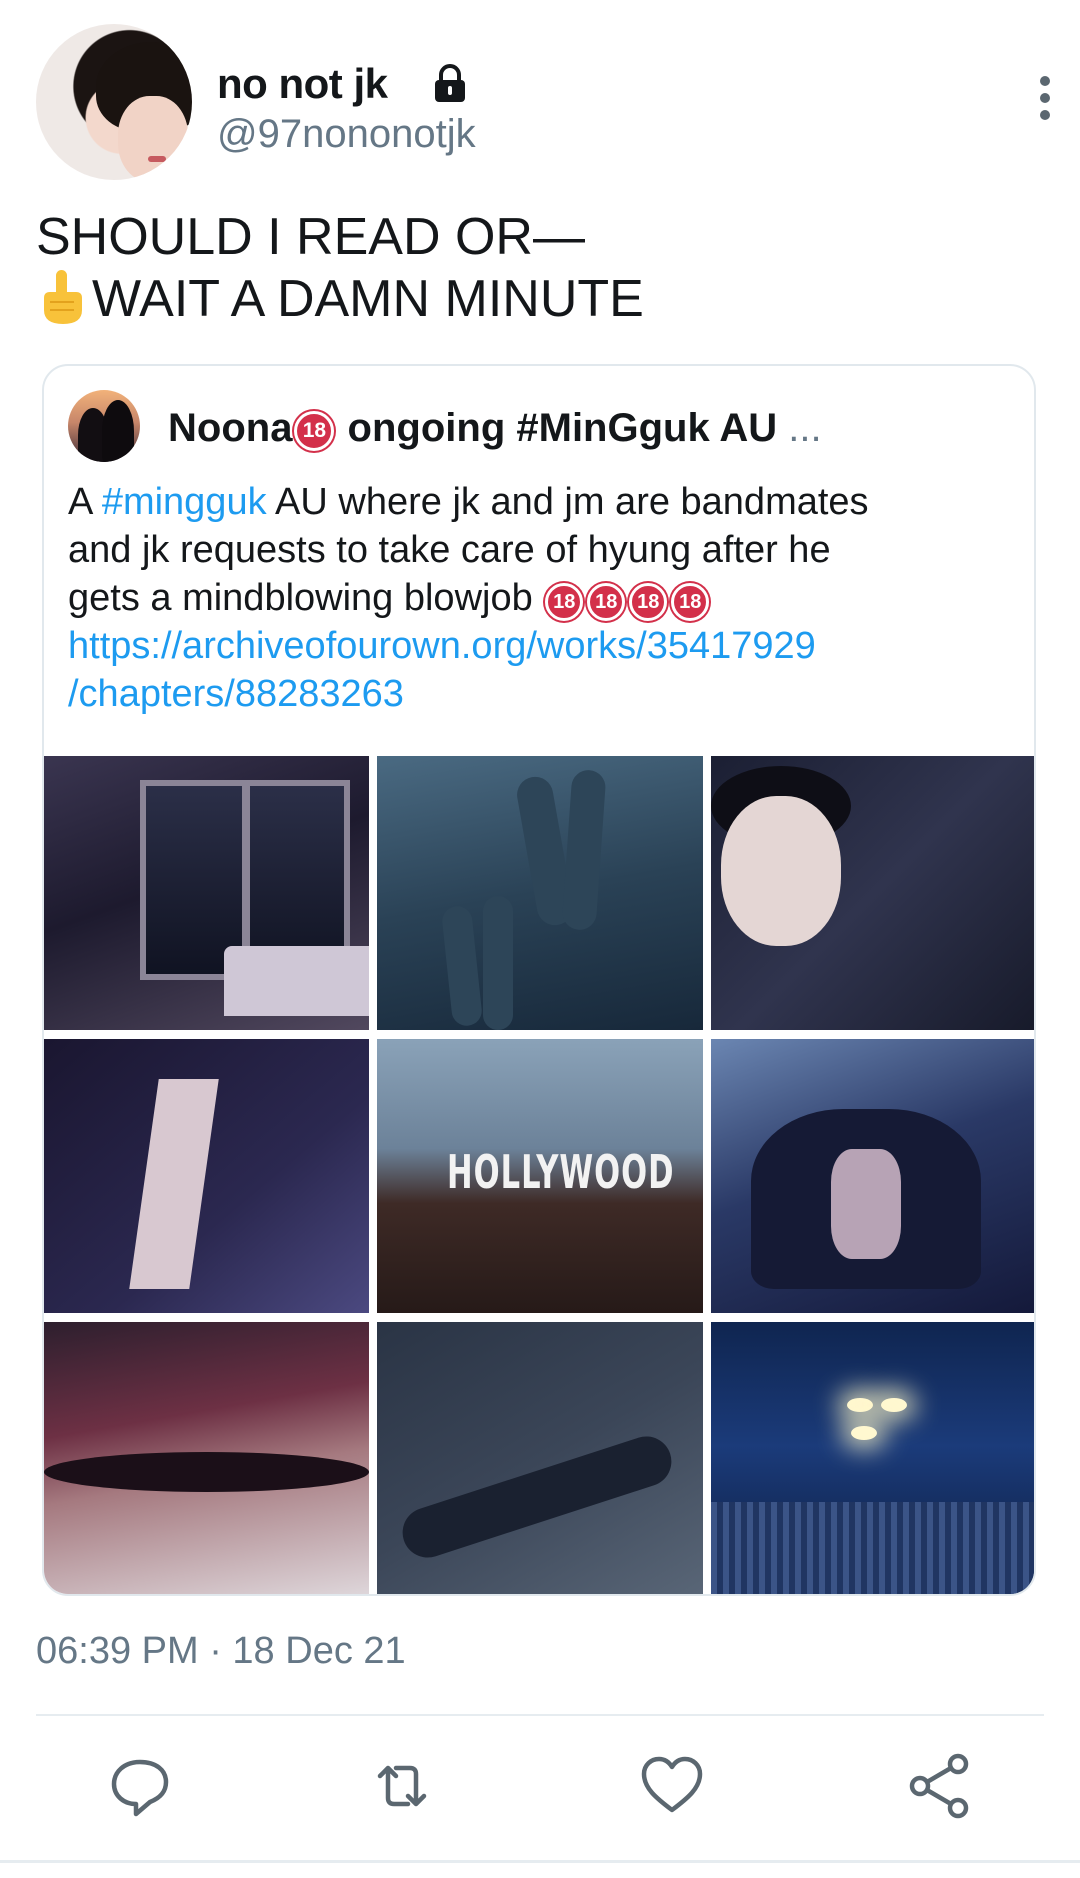 The width and height of the screenshot is (1080, 1878). Describe the element at coordinates (230, 428) in the screenshot. I see `quoted-name-main: Noona` at that location.